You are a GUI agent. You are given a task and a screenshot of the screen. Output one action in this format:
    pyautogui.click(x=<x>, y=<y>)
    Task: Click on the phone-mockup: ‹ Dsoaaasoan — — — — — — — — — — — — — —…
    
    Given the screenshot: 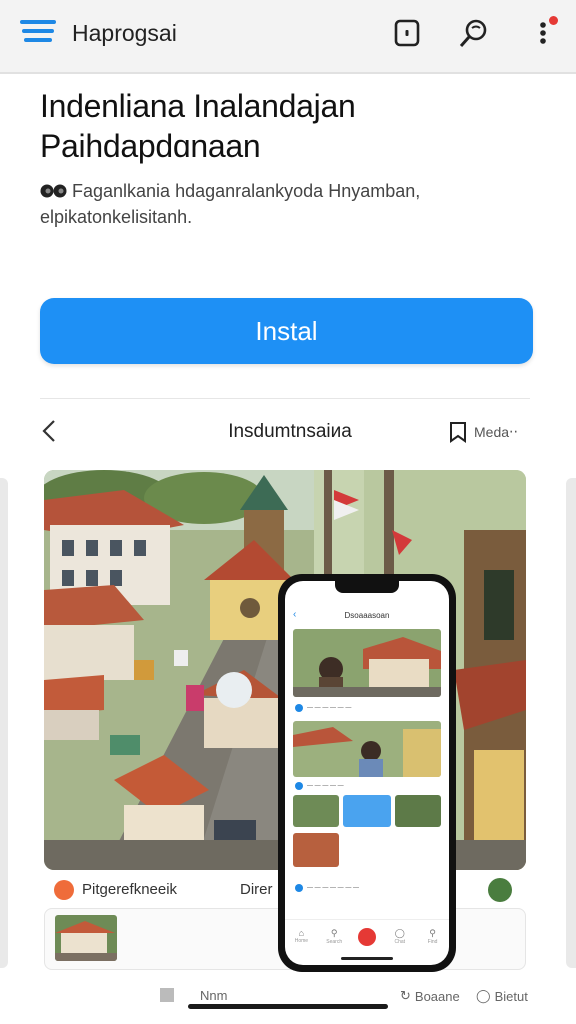 What is the action you would take?
    pyautogui.click(x=367, y=773)
    